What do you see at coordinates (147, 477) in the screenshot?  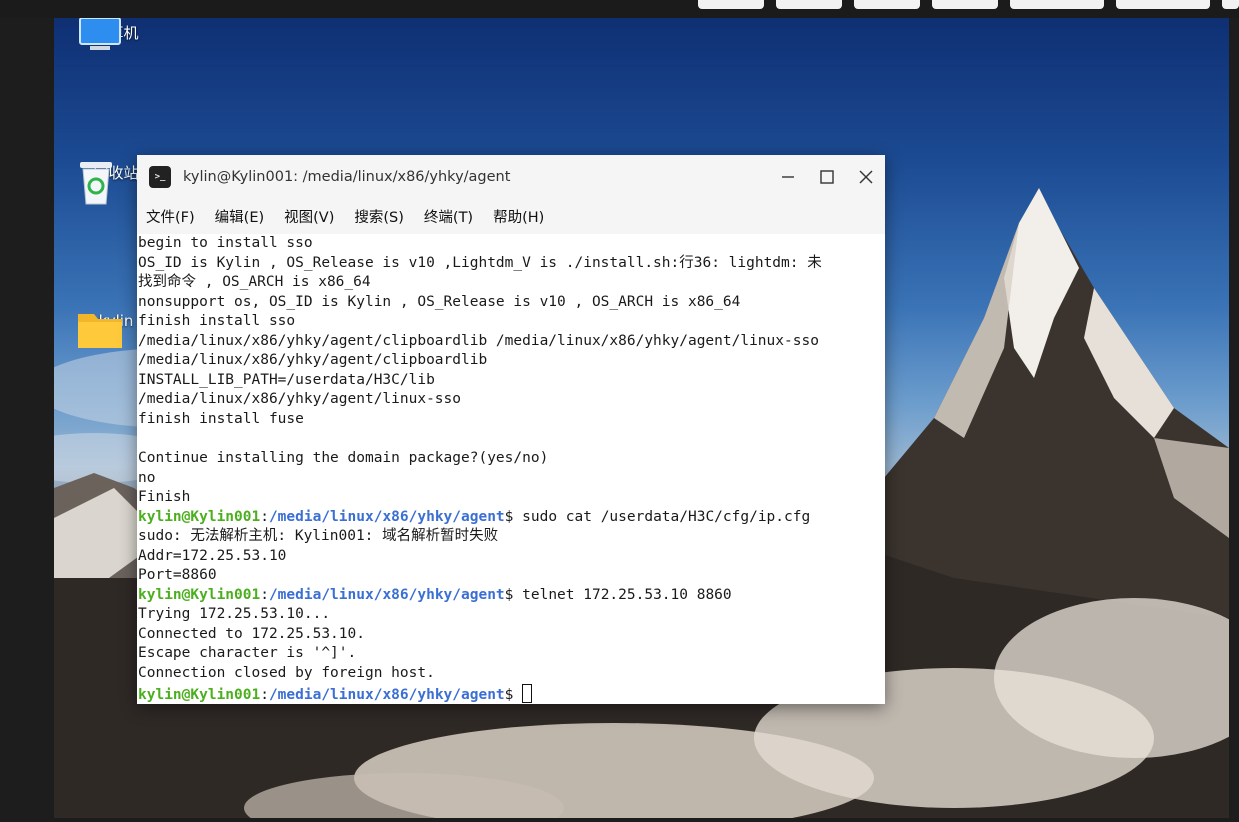 I see `terminal-output-line: no` at bounding box center [147, 477].